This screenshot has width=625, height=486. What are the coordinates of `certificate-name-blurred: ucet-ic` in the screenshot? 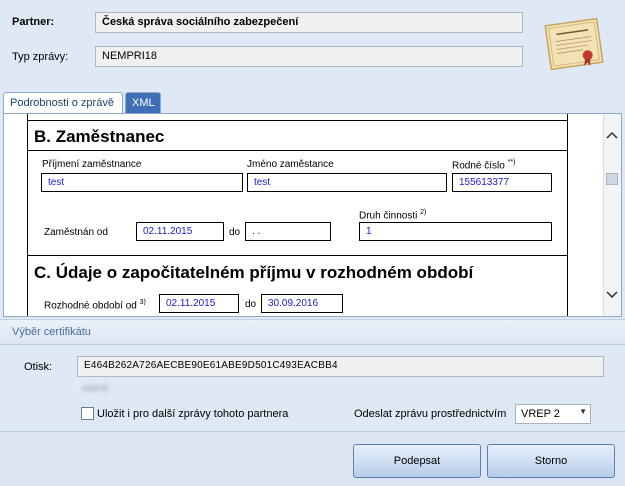 It's located at (95, 388).